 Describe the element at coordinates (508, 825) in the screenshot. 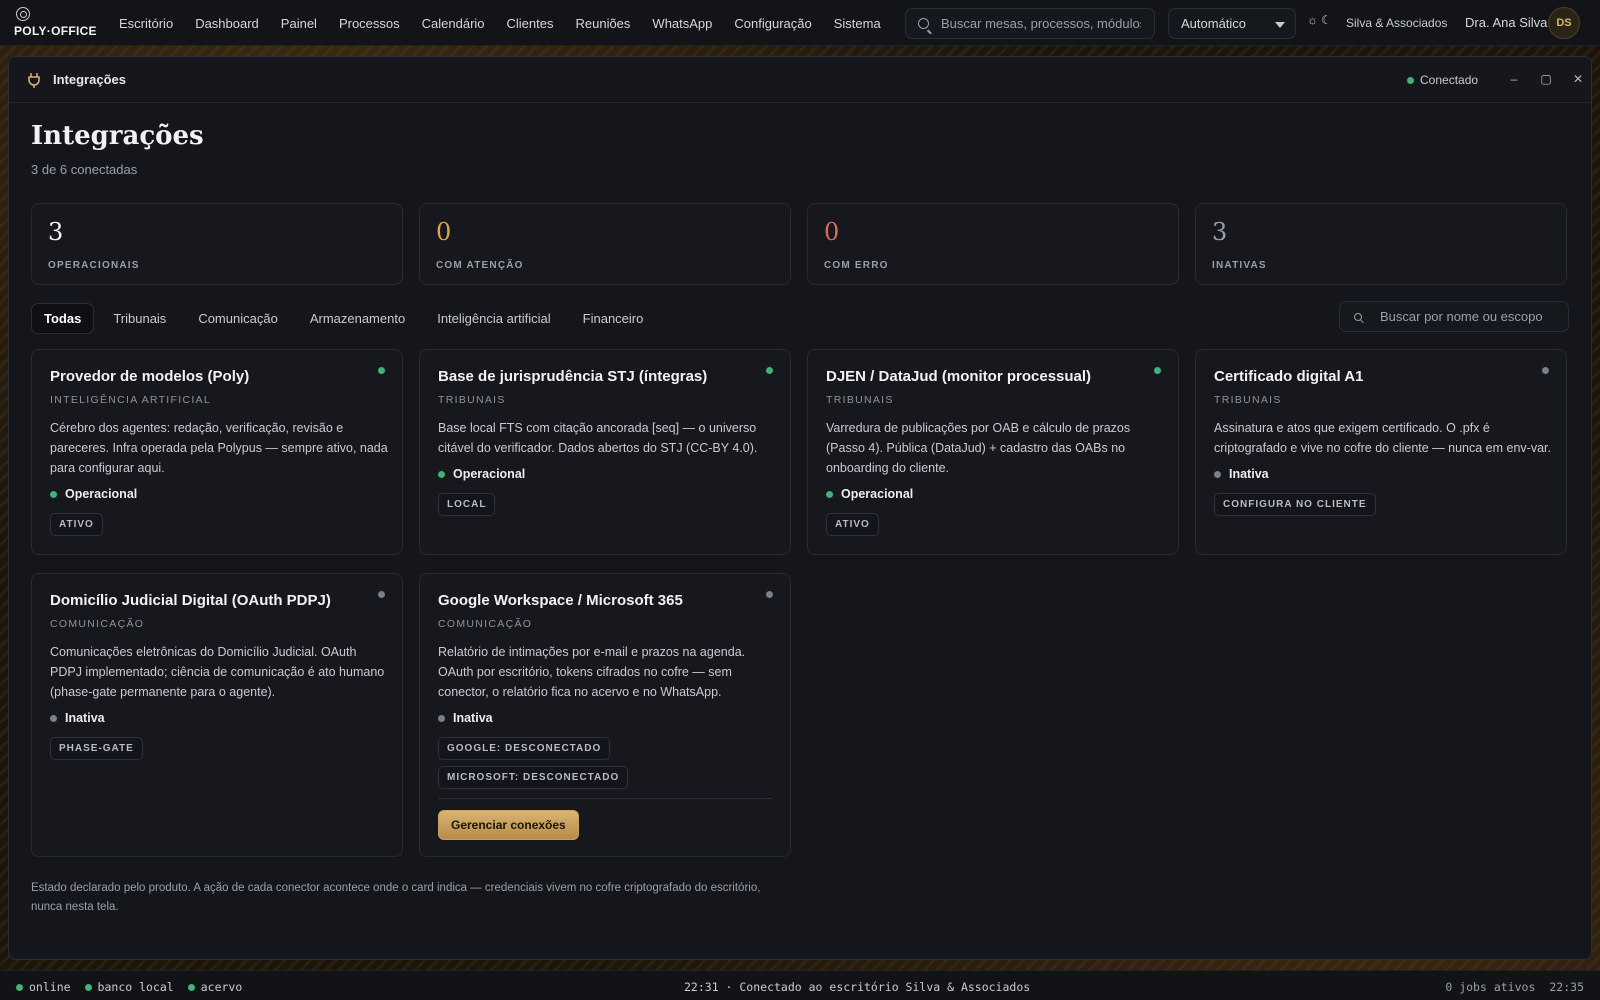

I see `manage-connections-button: Gerenciar conexões` at that location.